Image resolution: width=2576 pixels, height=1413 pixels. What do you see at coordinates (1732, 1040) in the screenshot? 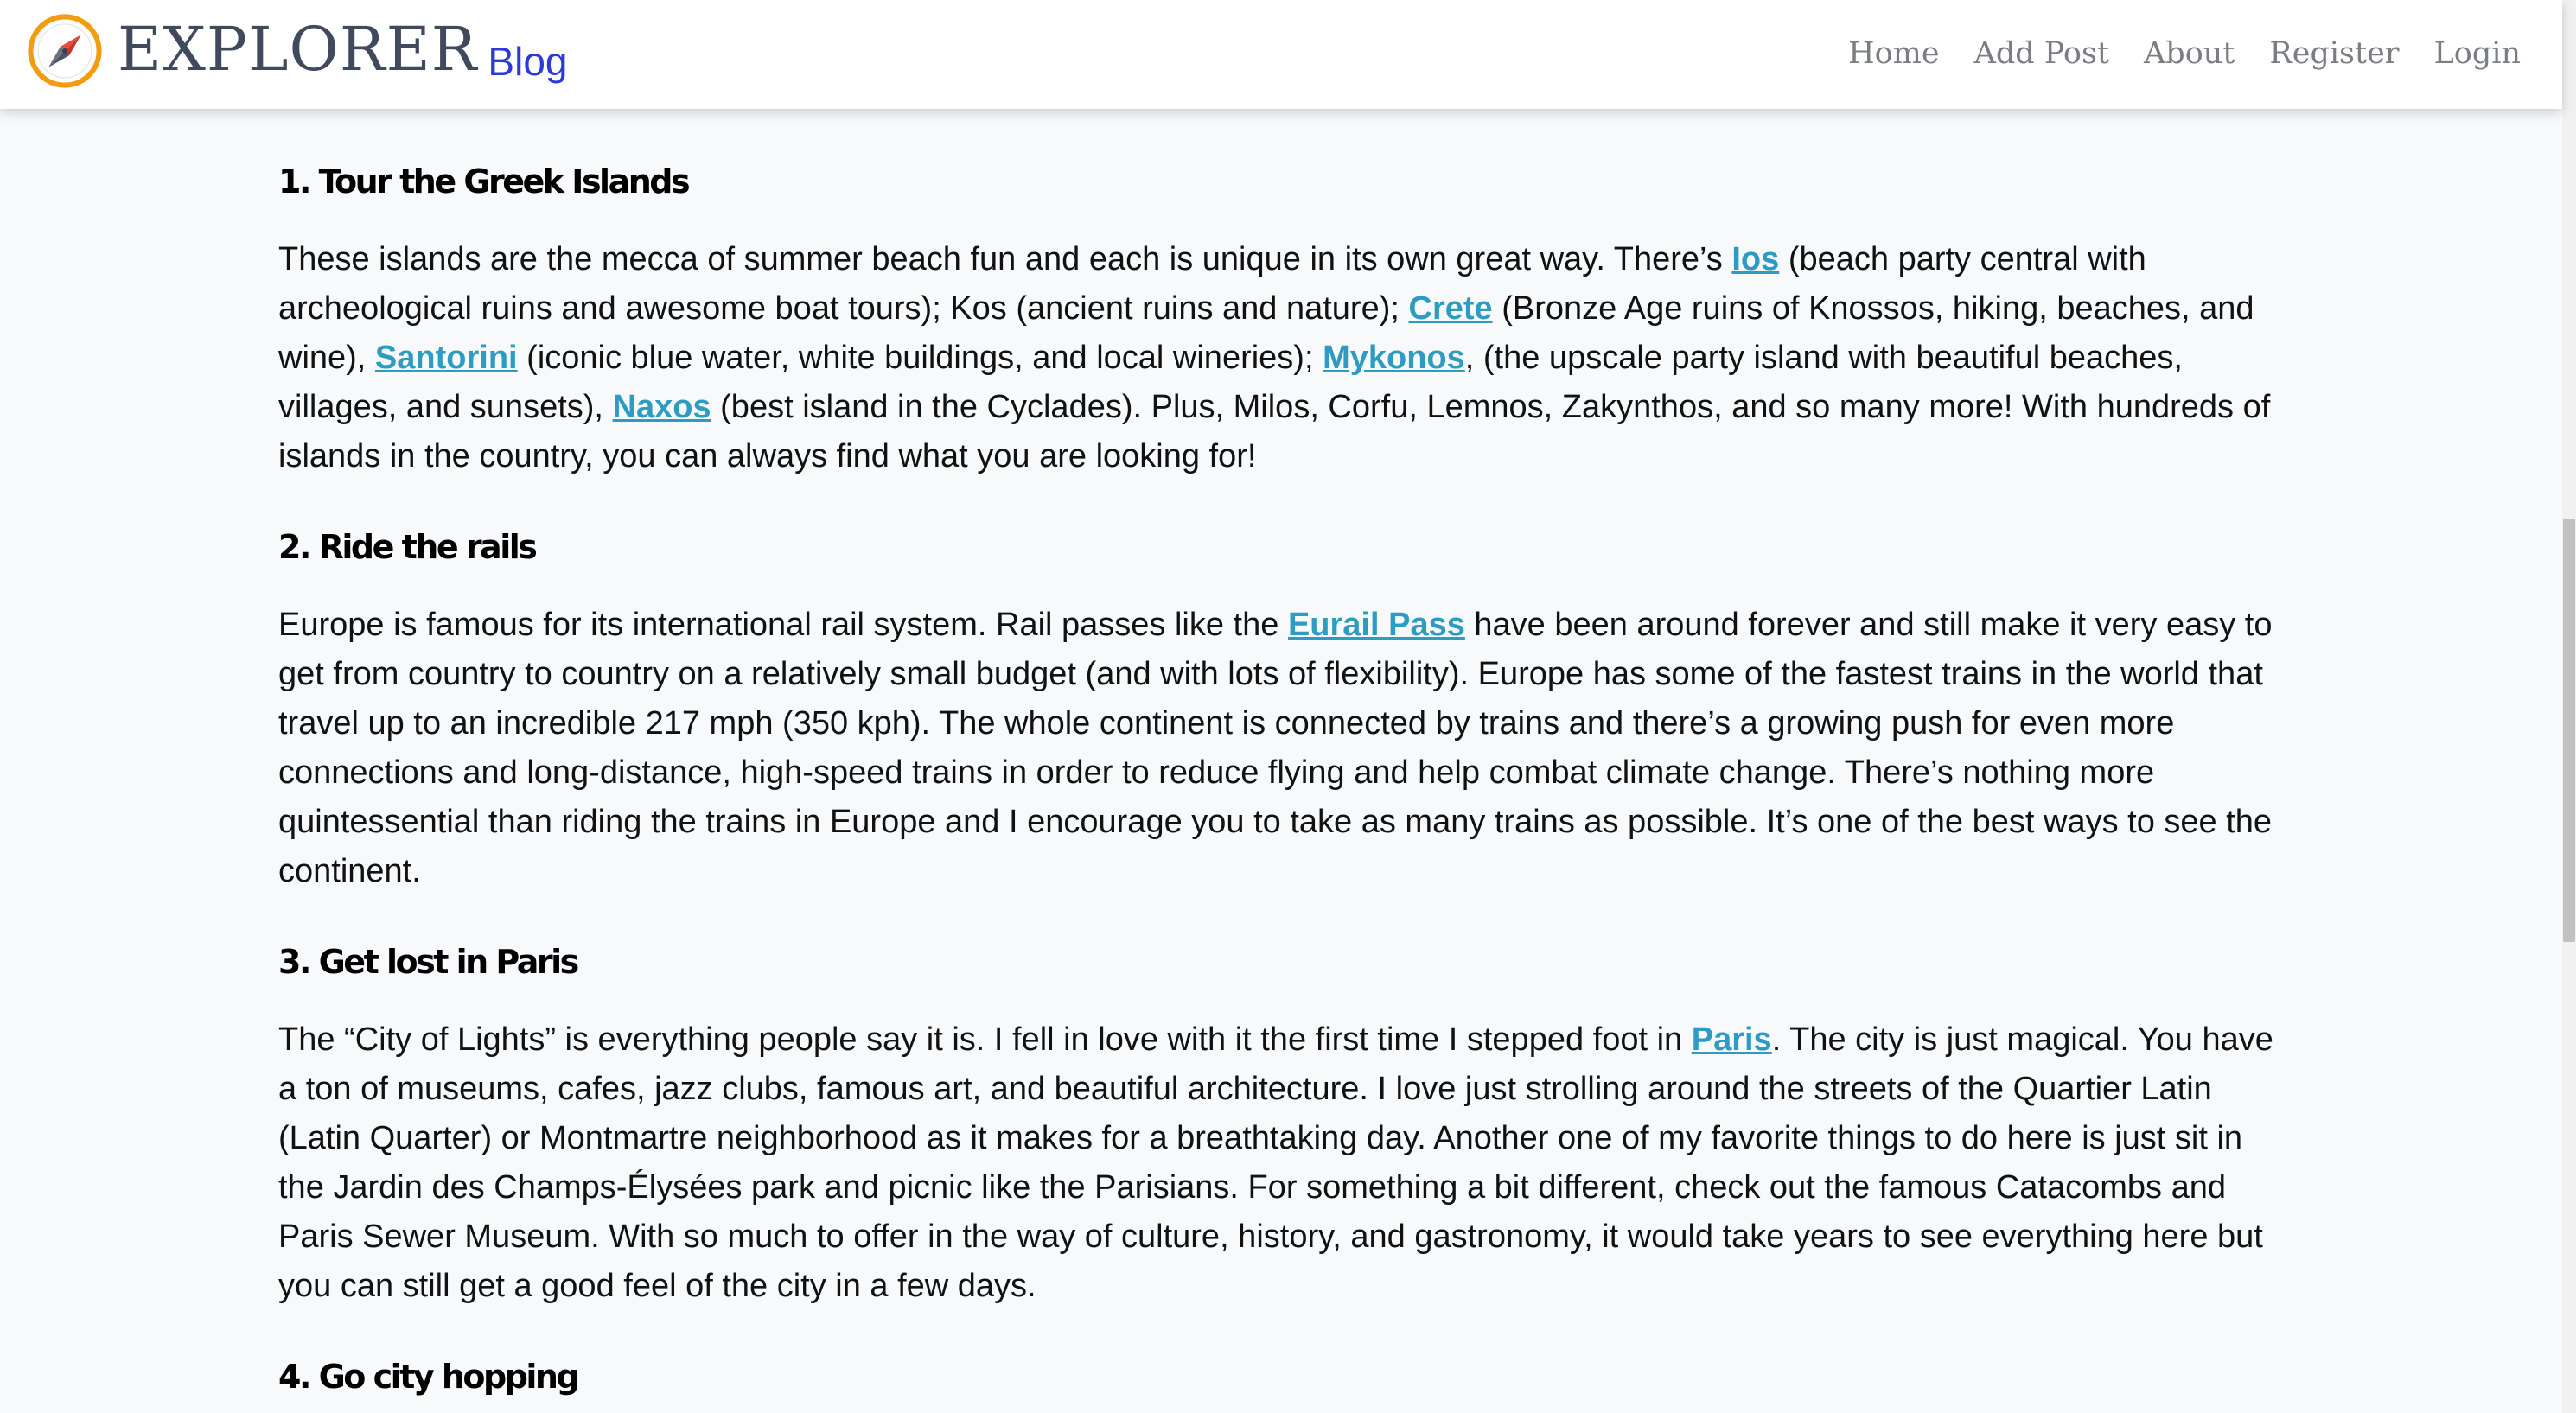
I see `link-paris: Paris` at bounding box center [1732, 1040].